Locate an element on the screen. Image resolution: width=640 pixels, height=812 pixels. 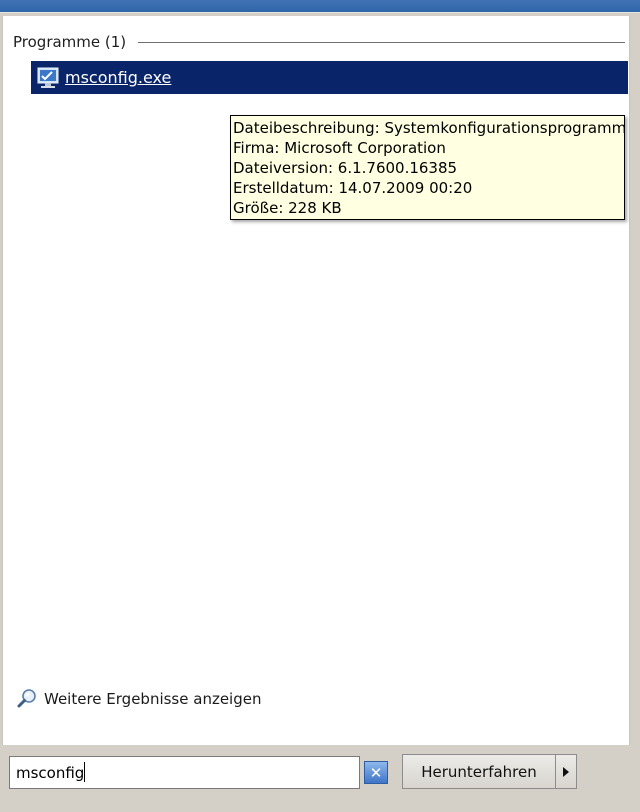
shutdown-button: Herunterfahren is located at coordinates (479, 771).